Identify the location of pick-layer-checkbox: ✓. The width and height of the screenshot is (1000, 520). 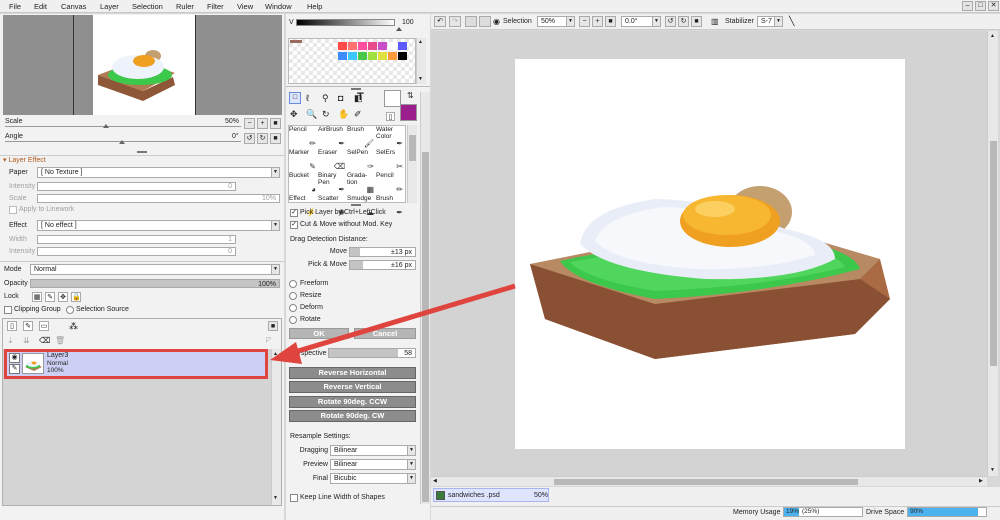
(294, 213).